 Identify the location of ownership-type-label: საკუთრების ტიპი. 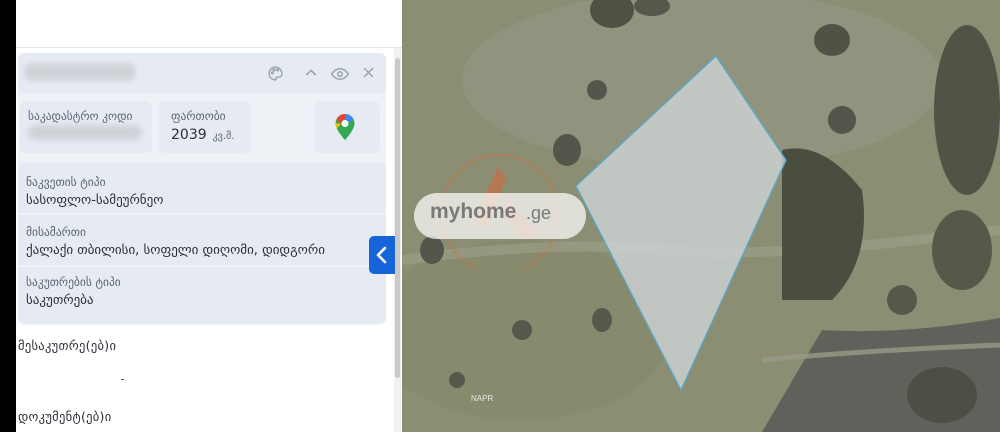
(73, 282).